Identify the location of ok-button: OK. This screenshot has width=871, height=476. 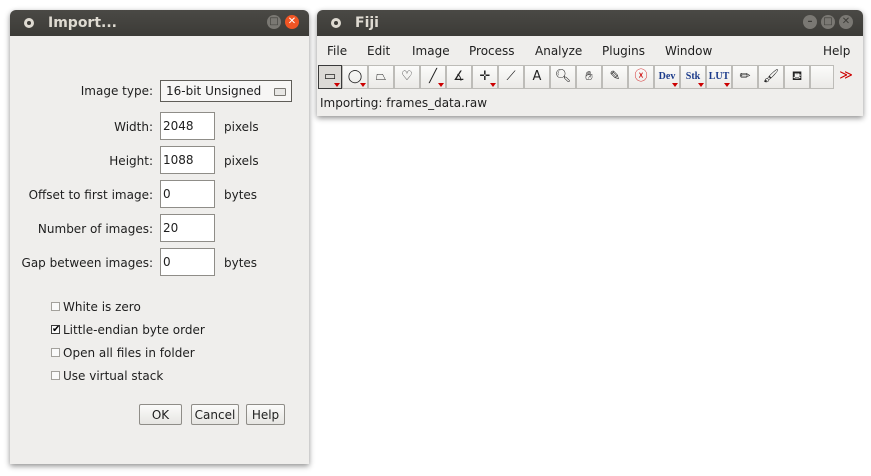
(160, 414).